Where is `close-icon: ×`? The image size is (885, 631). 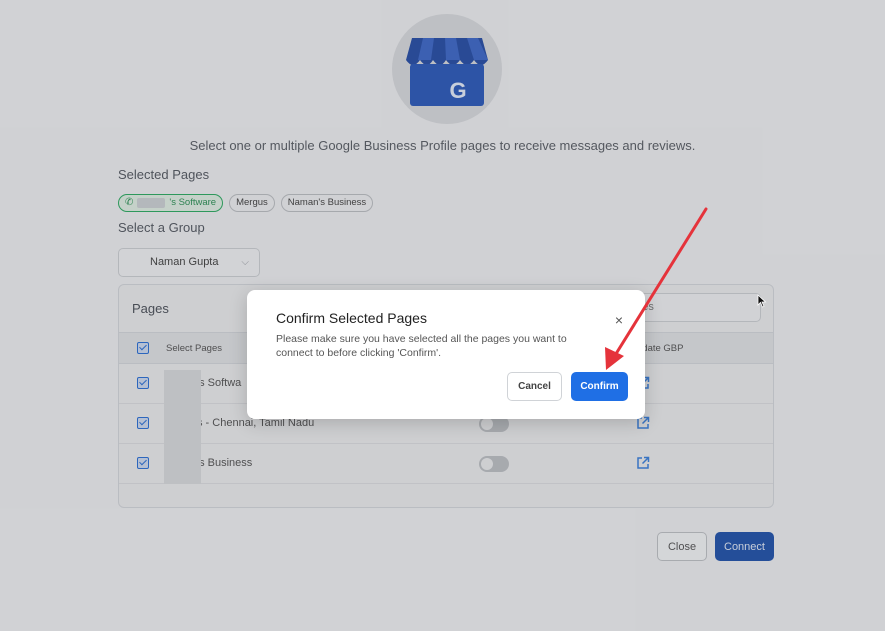
close-icon: × is located at coordinates (619, 320).